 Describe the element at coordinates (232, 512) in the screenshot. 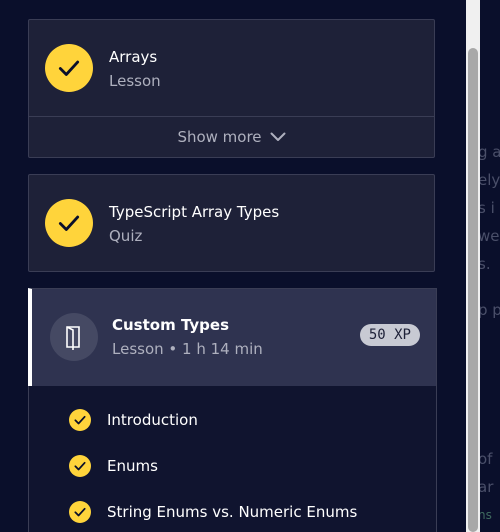

I see `chapter-label: String Enums vs. Numeric Enums` at that location.